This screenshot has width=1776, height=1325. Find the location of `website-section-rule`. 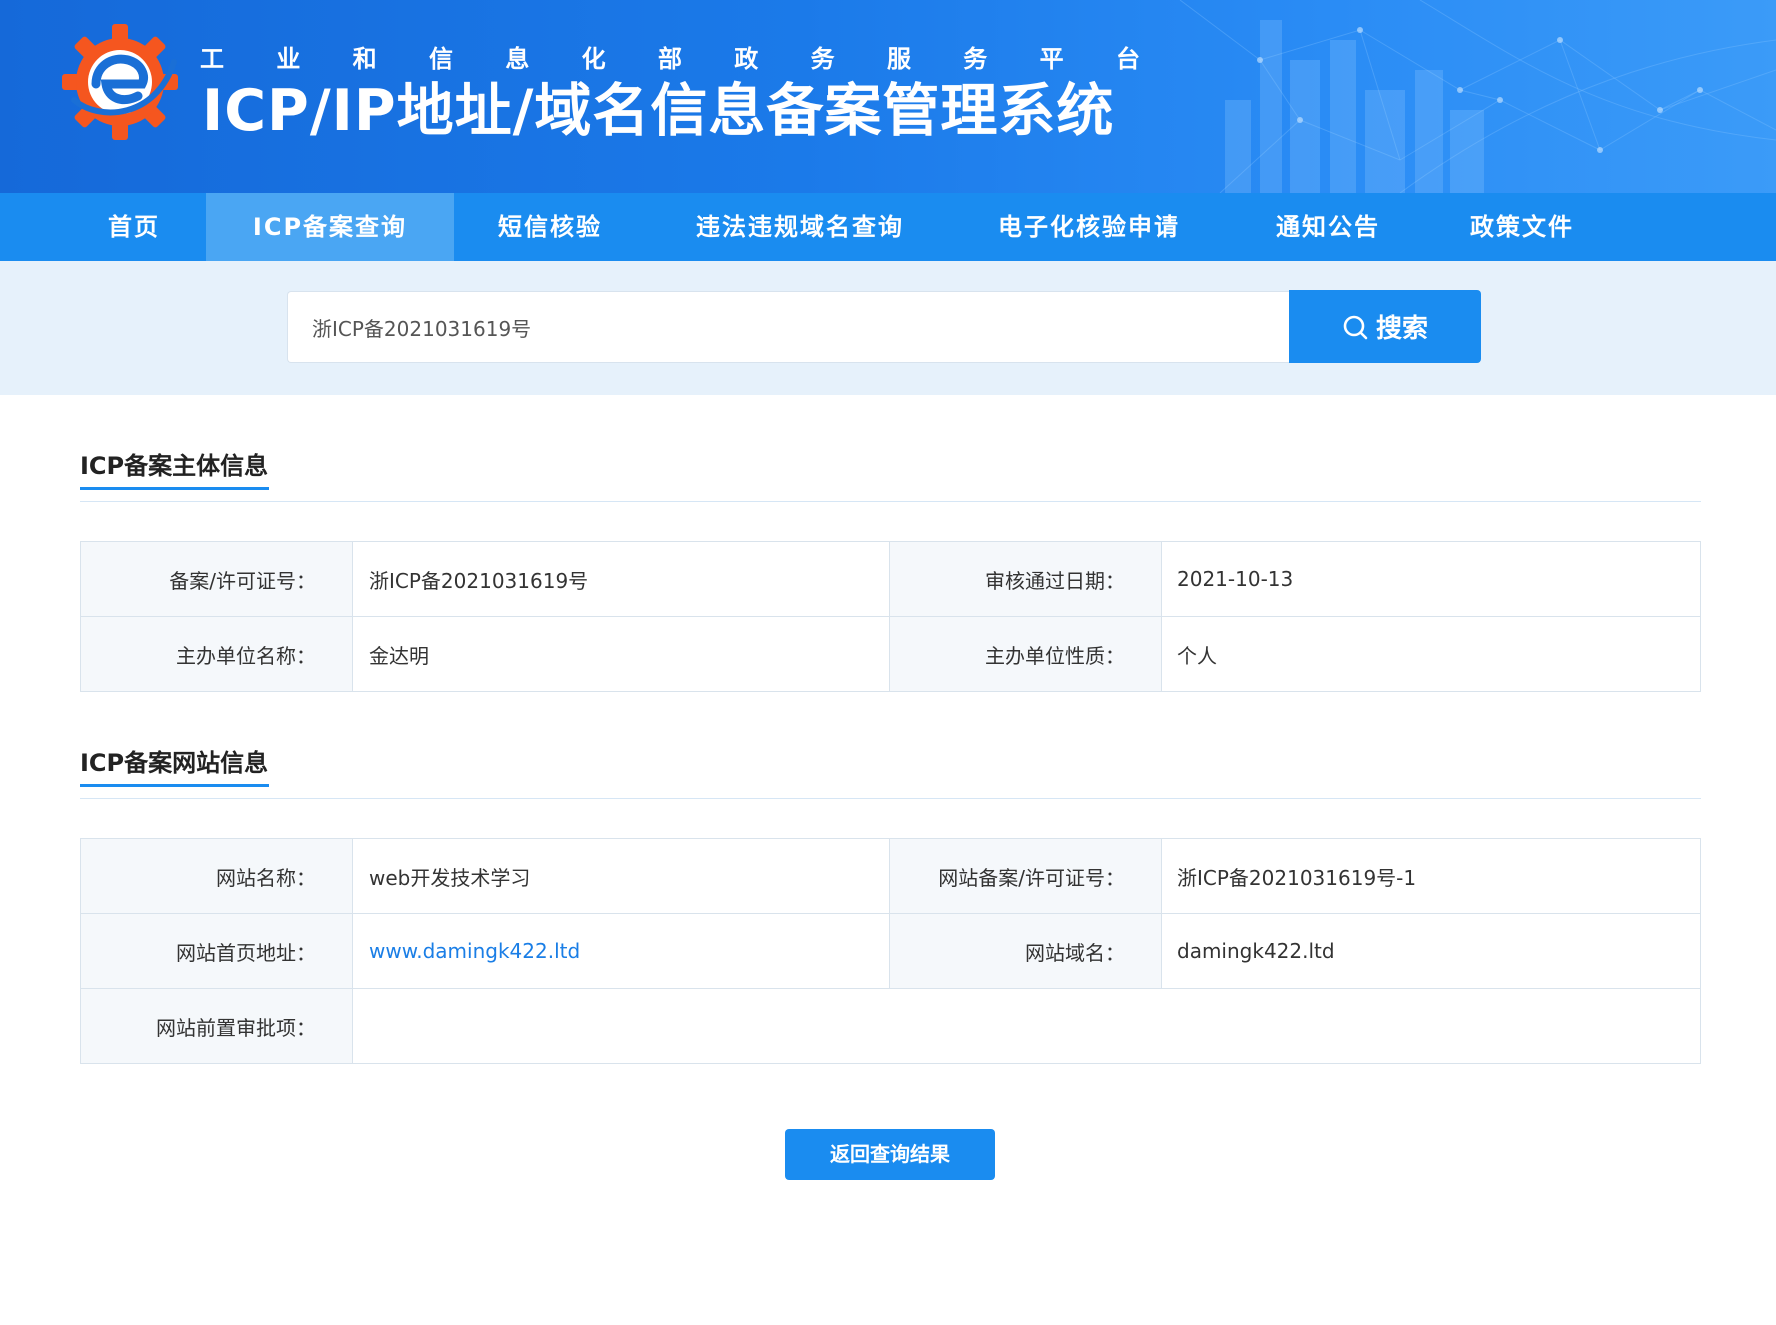

website-section-rule is located at coordinates (890, 798).